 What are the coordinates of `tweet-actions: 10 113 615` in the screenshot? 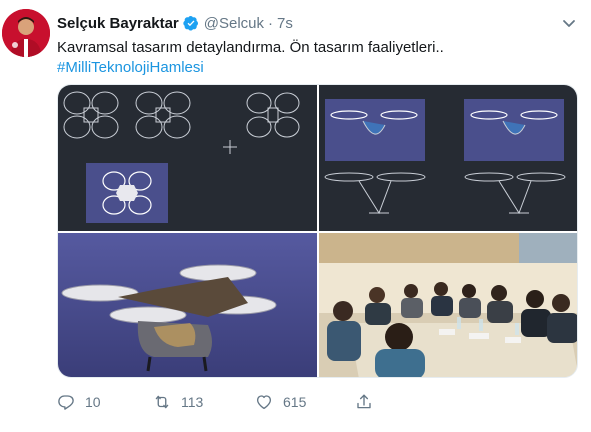 It's located at (317, 402).